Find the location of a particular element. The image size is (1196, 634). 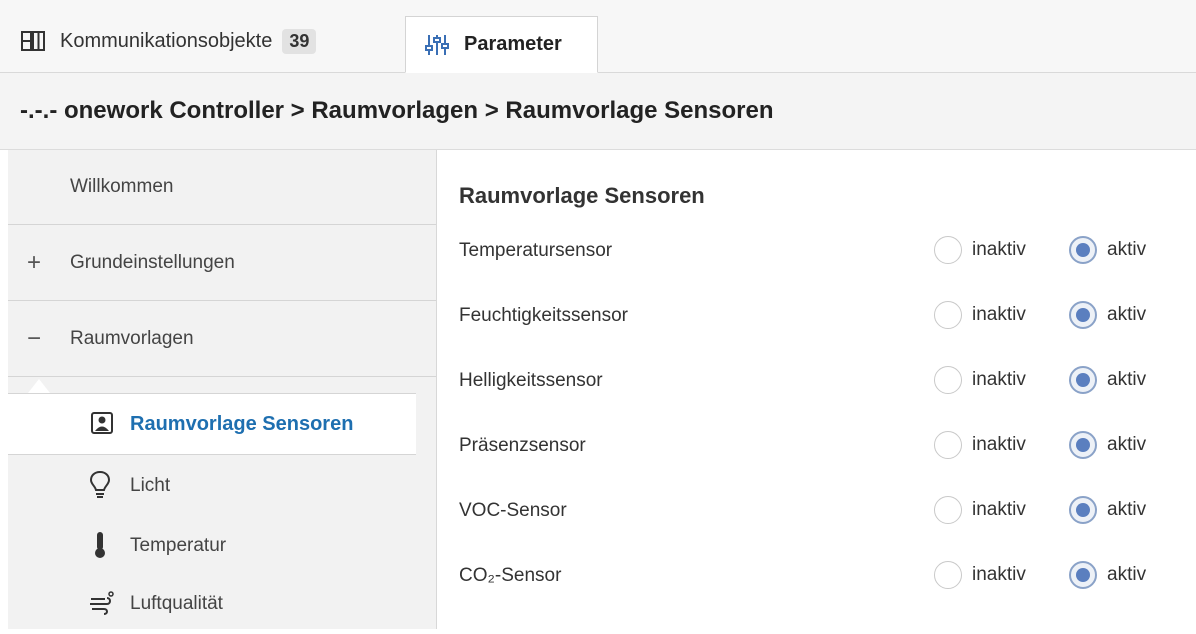

sidebar-item-grundeinstellungen: + Grundeinstellungen is located at coordinates (222, 263).